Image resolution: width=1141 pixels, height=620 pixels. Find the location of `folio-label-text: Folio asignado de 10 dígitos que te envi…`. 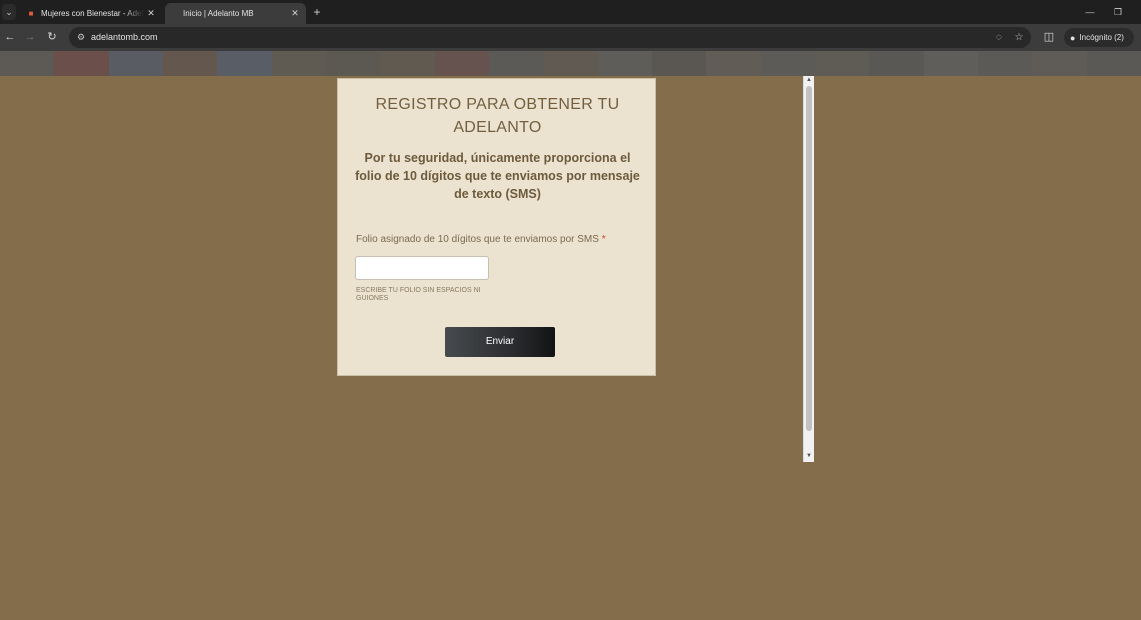

folio-label-text: Folio asignado de 10 dígitos que te envi… is located at coordinates (477, 239).